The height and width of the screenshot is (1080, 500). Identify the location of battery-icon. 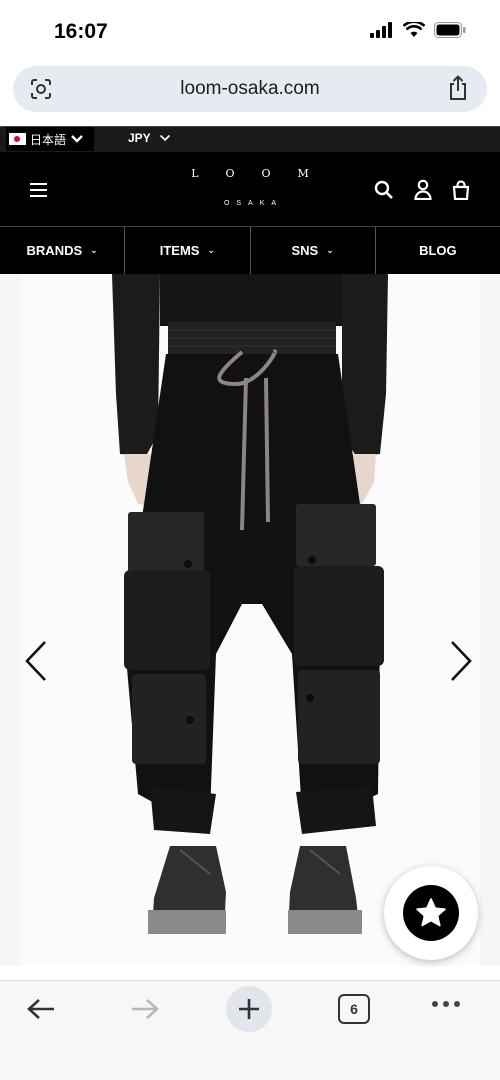
(450, 30).